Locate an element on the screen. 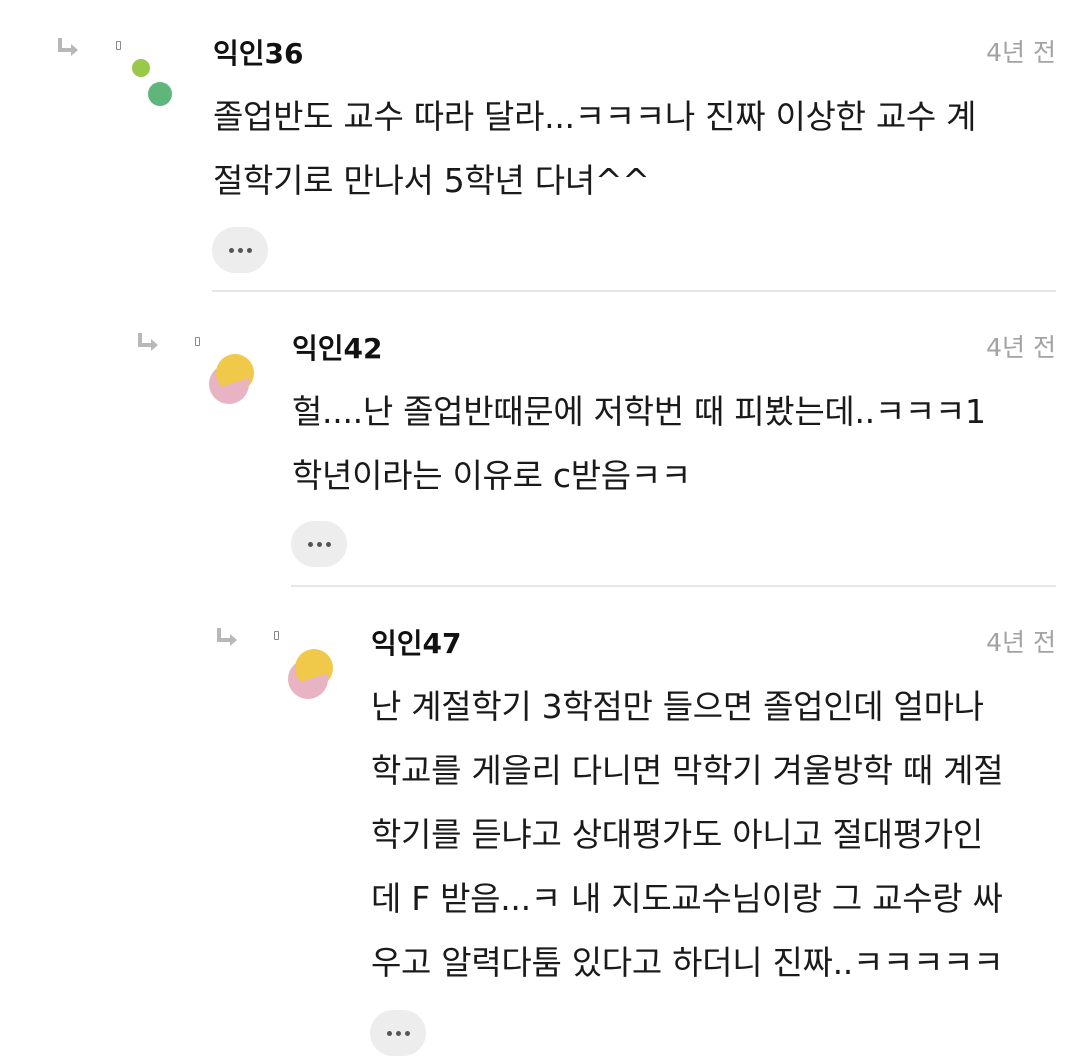 The height and width of the screenshot is (1056, 1080). more-options-button is located at coordinates (398, 1033).